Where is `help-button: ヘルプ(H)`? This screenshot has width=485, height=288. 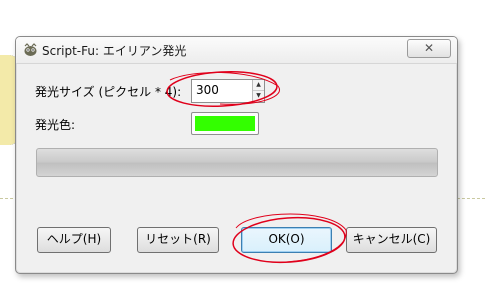 help-button: ヘルプ(H) is located at coordinates (74, 240).